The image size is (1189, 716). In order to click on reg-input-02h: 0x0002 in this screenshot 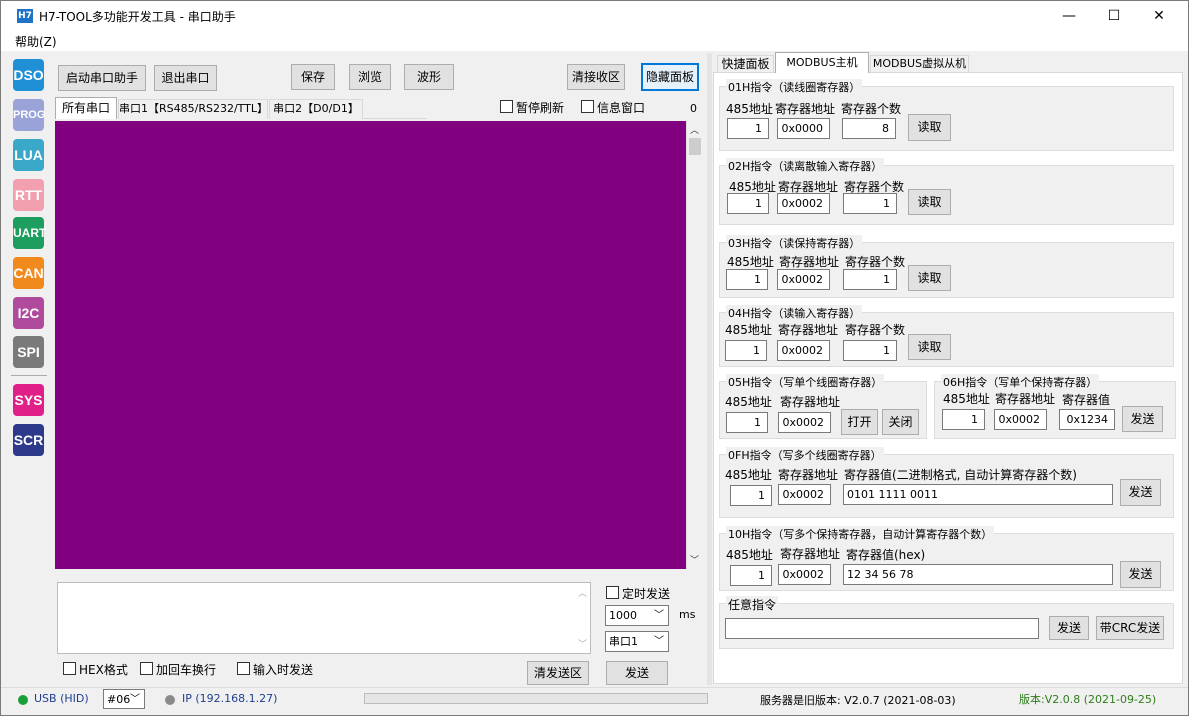, I will do `click(803, 203)`.